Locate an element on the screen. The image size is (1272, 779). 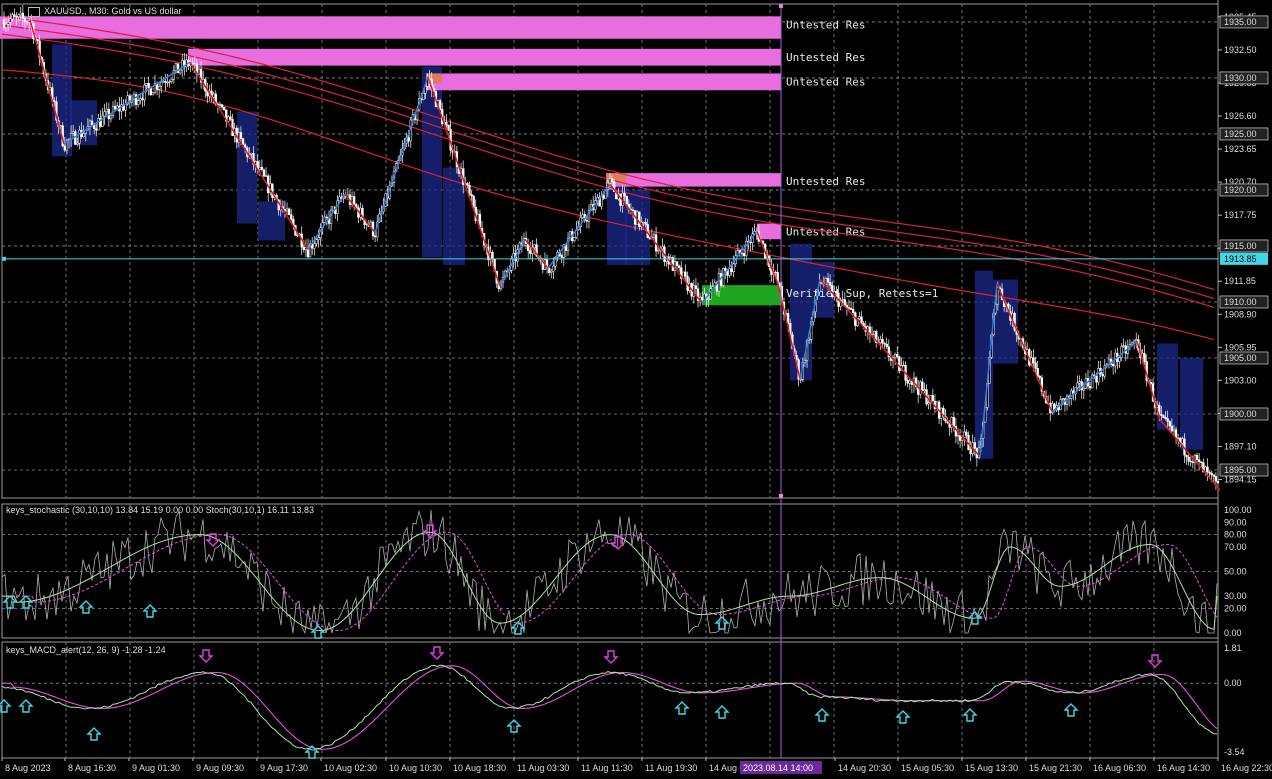
y-tick-label: 1926.60 is located at coordinates (1240, 116).